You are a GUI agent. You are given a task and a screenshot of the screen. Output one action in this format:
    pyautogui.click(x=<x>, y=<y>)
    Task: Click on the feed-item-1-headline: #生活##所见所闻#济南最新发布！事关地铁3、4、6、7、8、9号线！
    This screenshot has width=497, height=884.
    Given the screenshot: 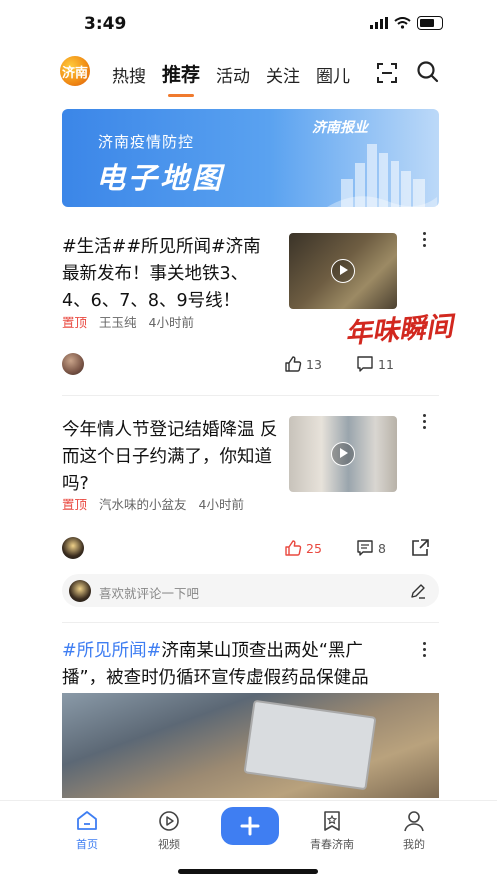 What is the action you would take?
    pyautogui.click(x=168, y=274)
    